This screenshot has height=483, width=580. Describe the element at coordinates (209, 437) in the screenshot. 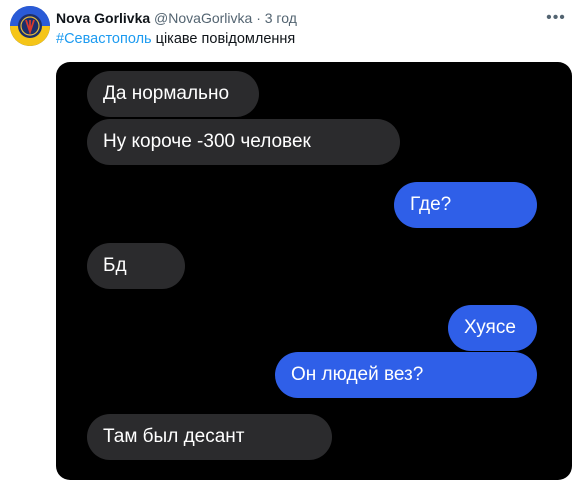

I see `chat-bubble-incoming: Там был десант` at that location.